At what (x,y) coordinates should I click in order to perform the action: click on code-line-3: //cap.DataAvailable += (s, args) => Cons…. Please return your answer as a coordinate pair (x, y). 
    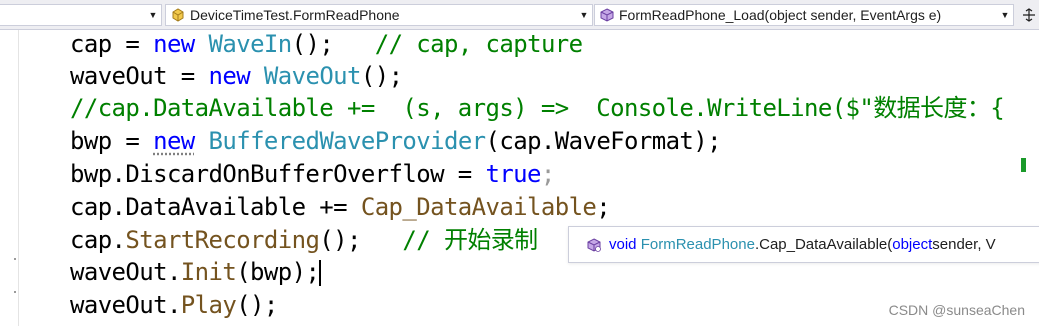
    Looking at the image, I should click on (537, 108).